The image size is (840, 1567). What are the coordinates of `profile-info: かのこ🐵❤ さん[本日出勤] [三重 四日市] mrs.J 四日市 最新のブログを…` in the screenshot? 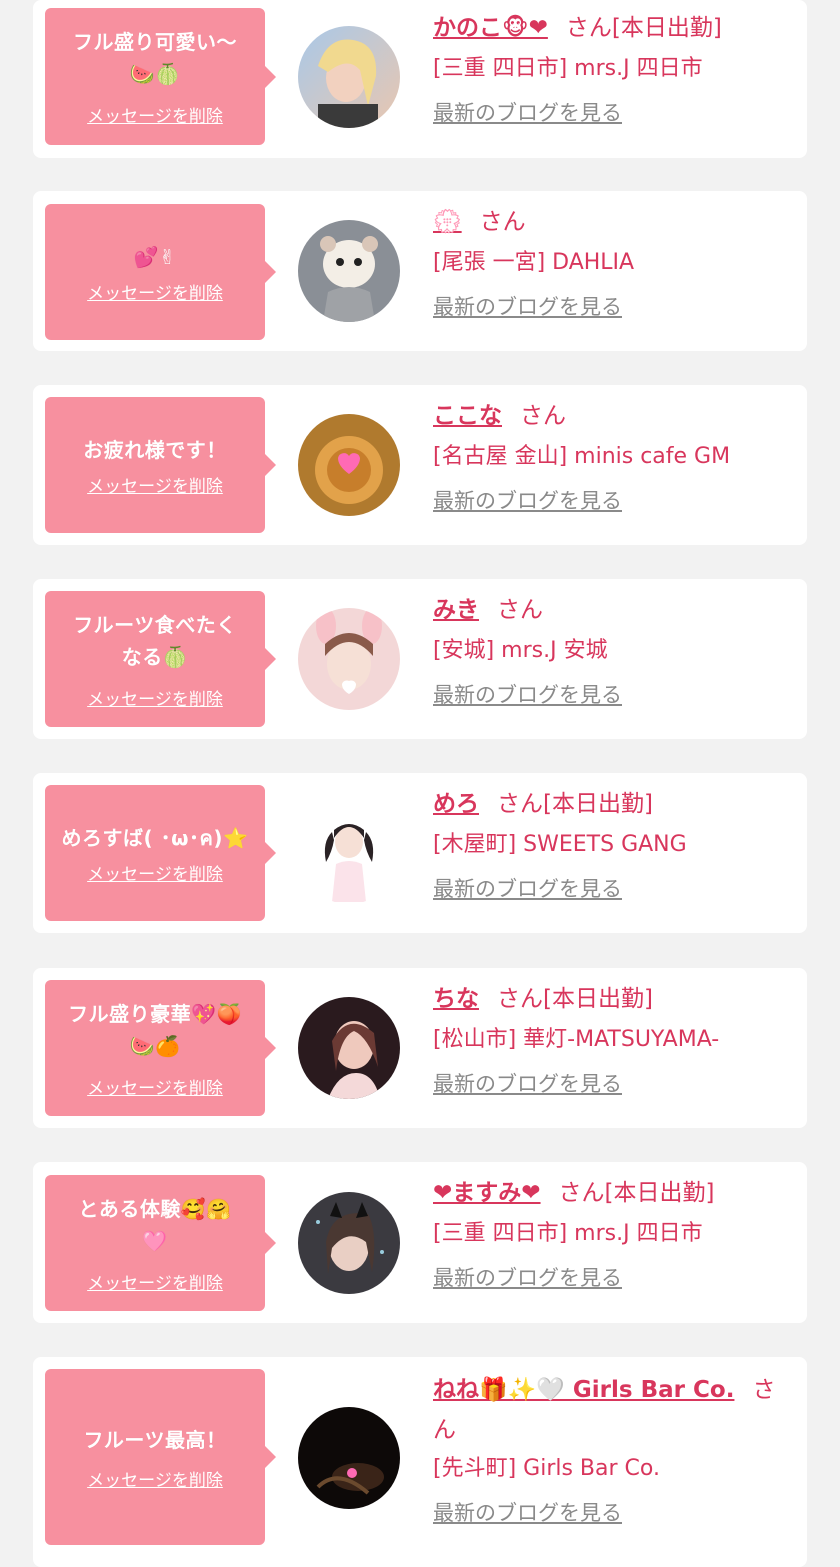 It's located at (613, 69).